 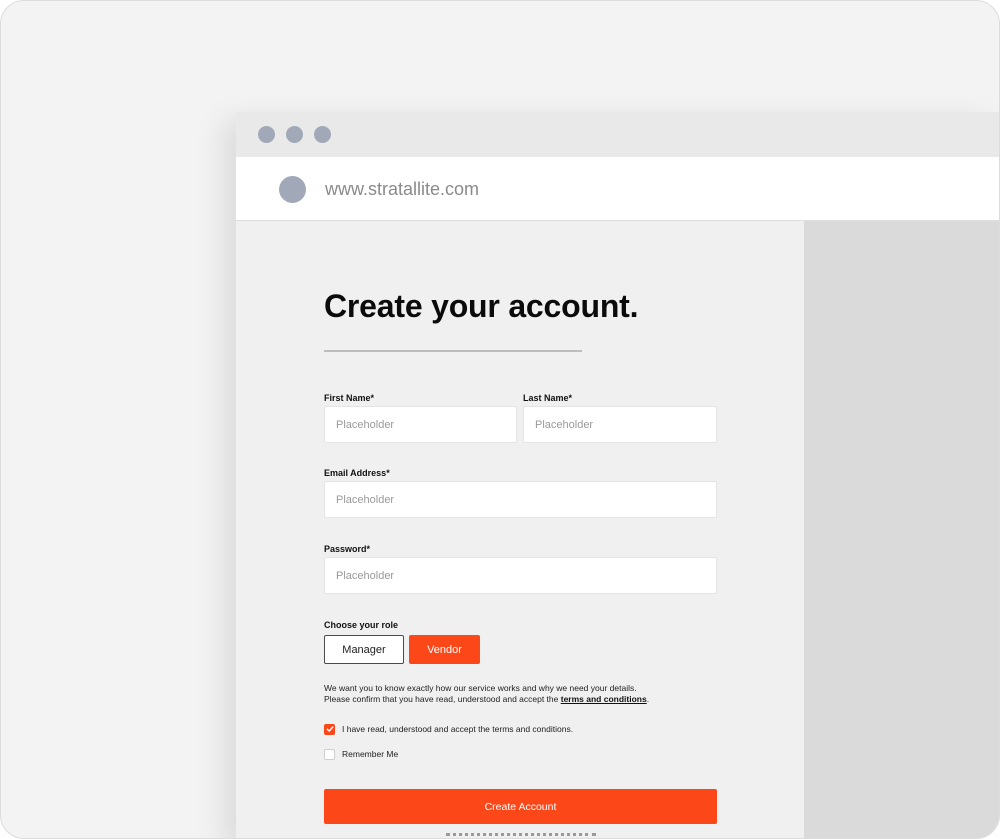 What do you see at coordinates (521, 835) in the screenshot?
I see `cutoff-text-line` at bounding box center [521, 835].